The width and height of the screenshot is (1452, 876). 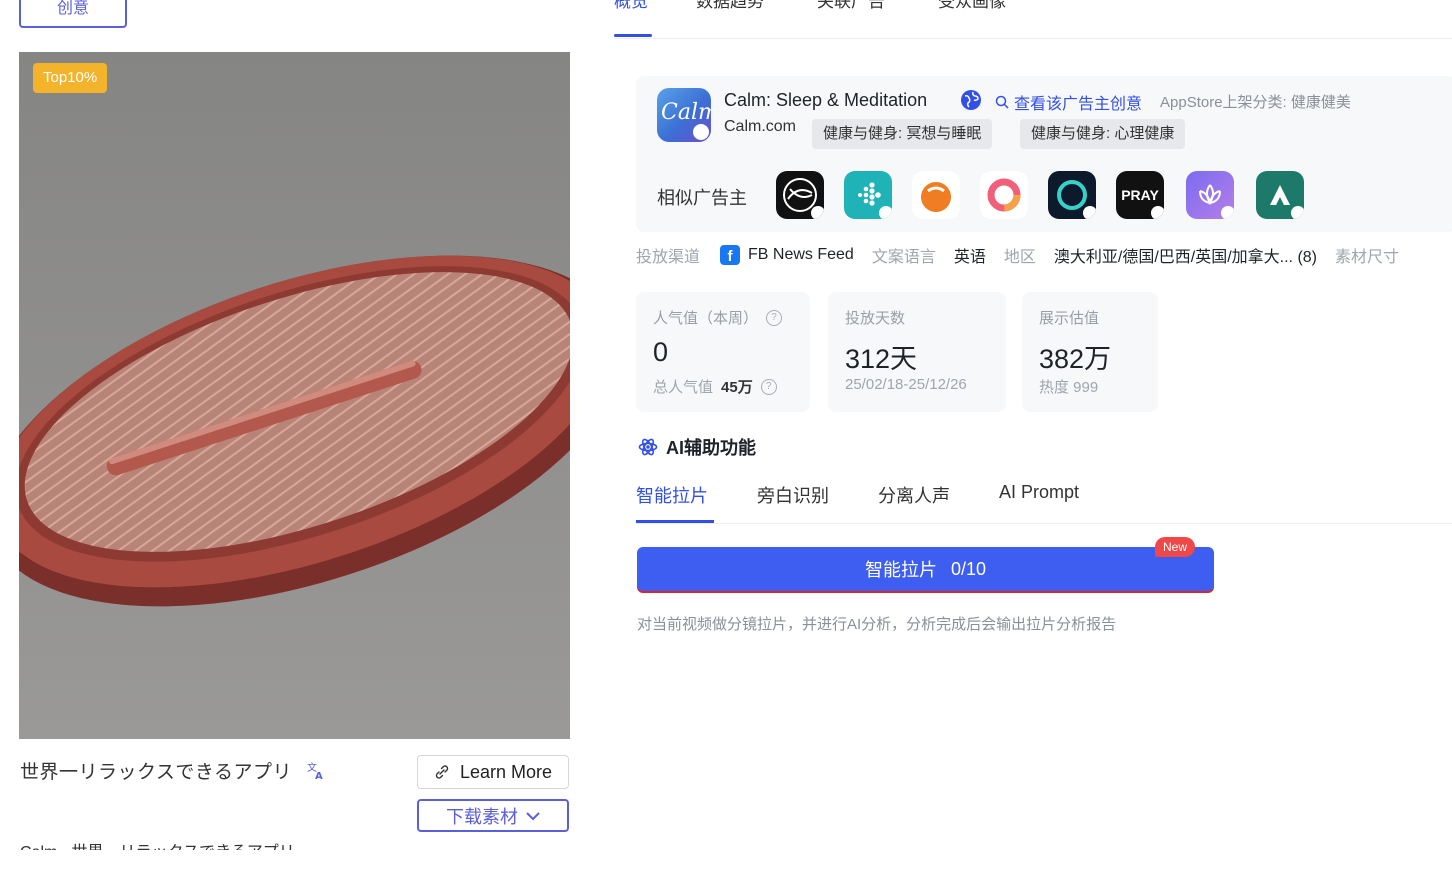 I want to click on tab-data-trend: 数据趋势, so click(x=730, y=11).